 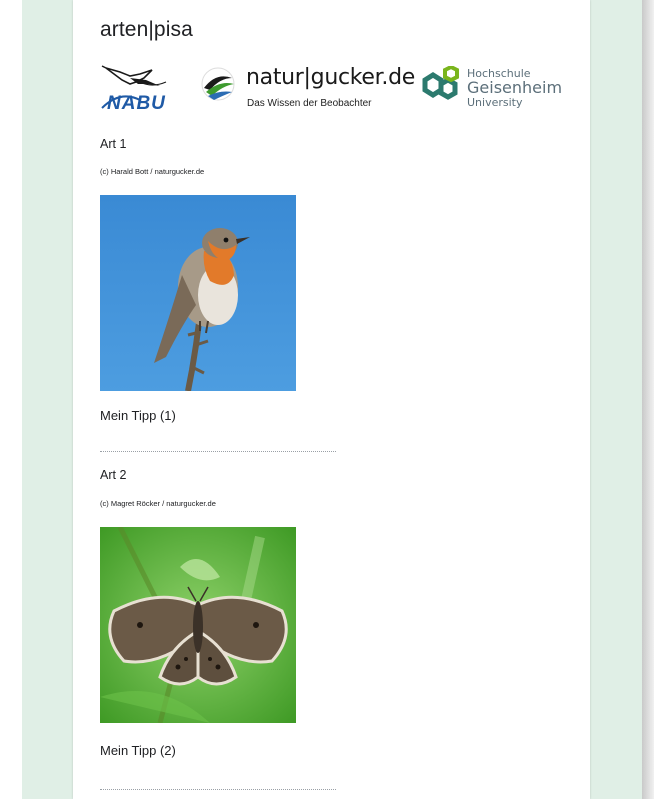 What do you see at coordinates (495, 102) in the screenshot?
I see `university-label: University` at bounding box center [495, 102].